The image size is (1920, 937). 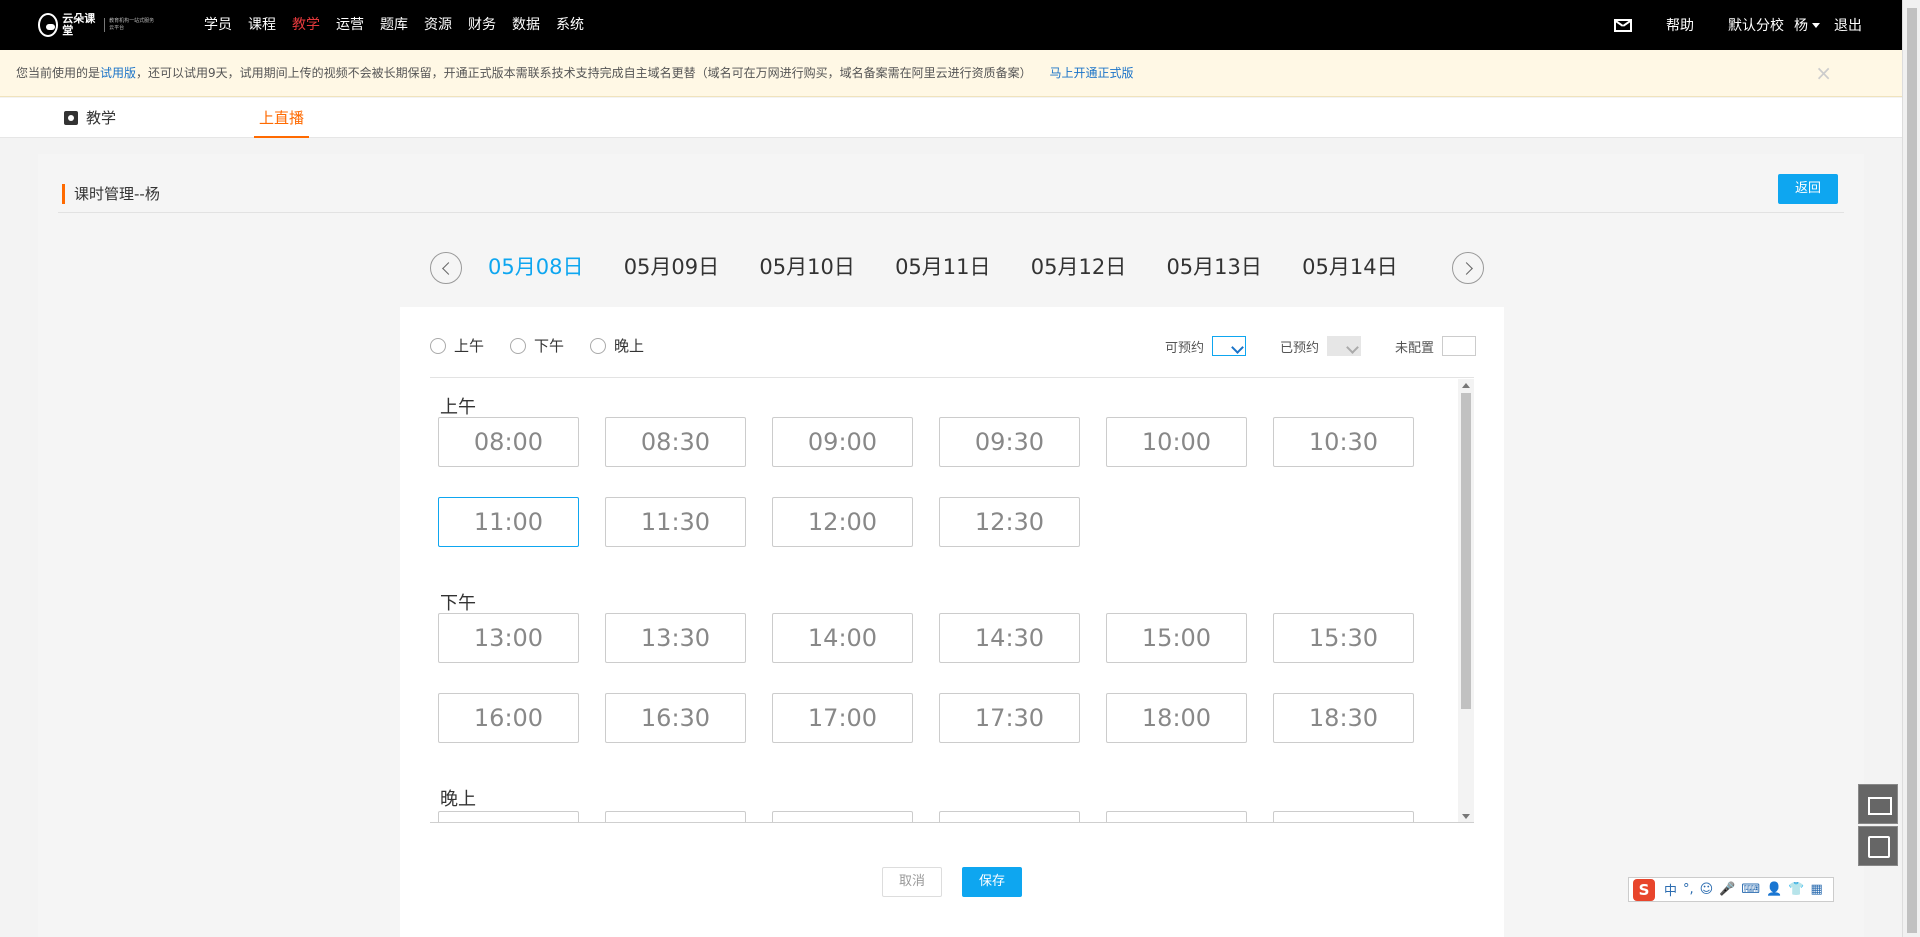 I want to click on form-actions: 取消 保存, so click(x=952, y=882).